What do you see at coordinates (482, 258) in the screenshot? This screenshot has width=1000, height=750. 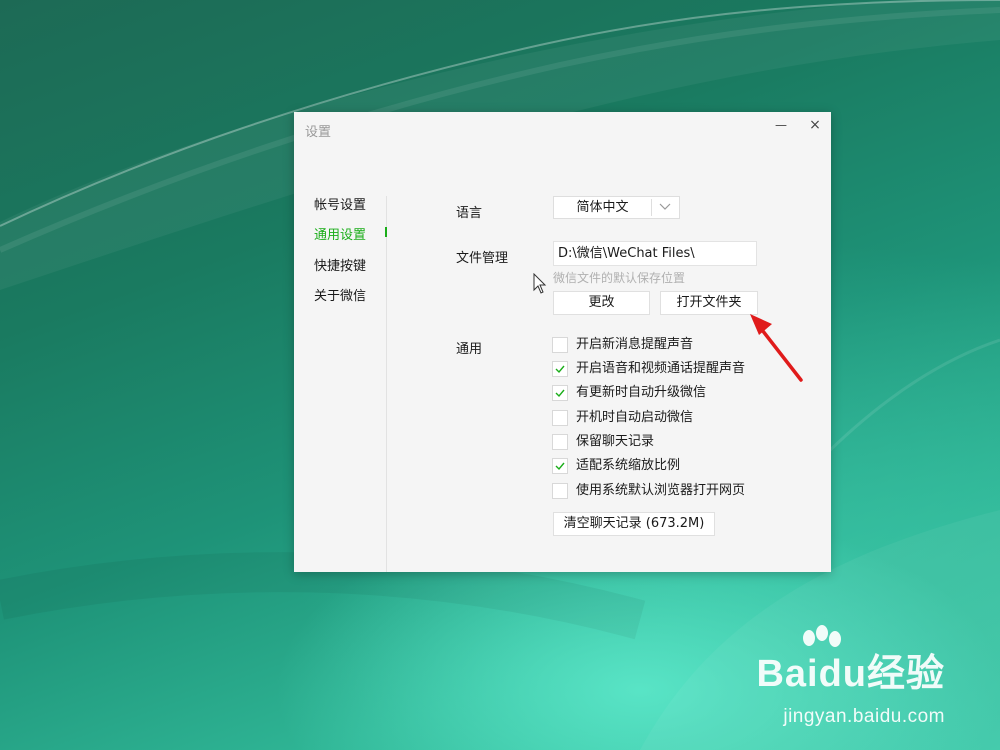 I see `file-management-label: 文件管理` at bounding box center [482, 258].